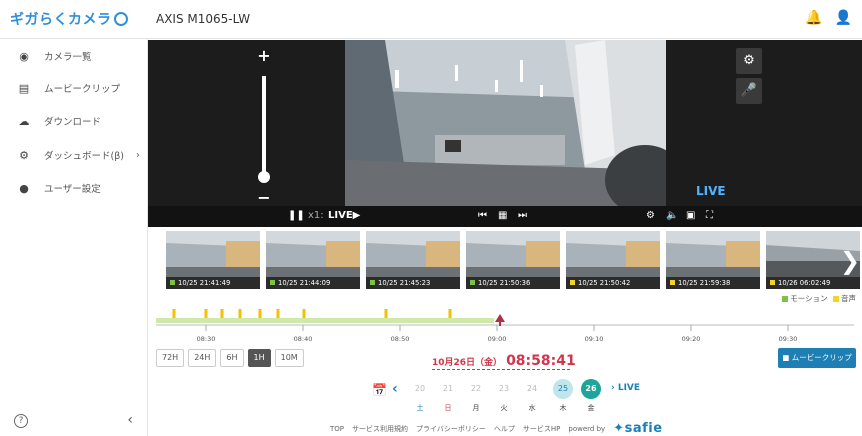 This screenshot has height=436, width=862. I want to click on zoom-out-icon: −, so click(264, 197).